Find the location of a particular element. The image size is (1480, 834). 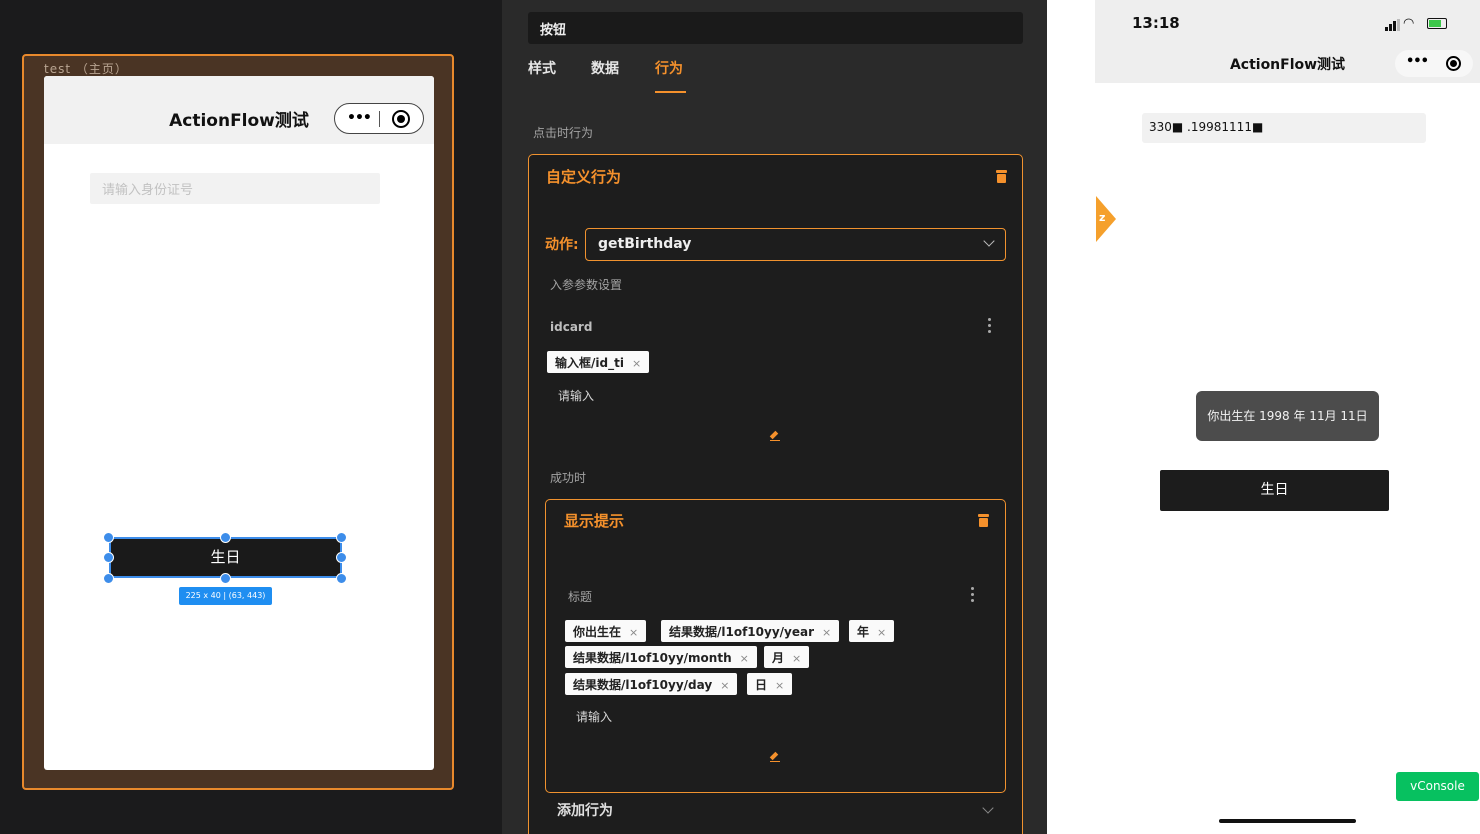

delete-custom-action-icon is located at coordinates (1001, 176).